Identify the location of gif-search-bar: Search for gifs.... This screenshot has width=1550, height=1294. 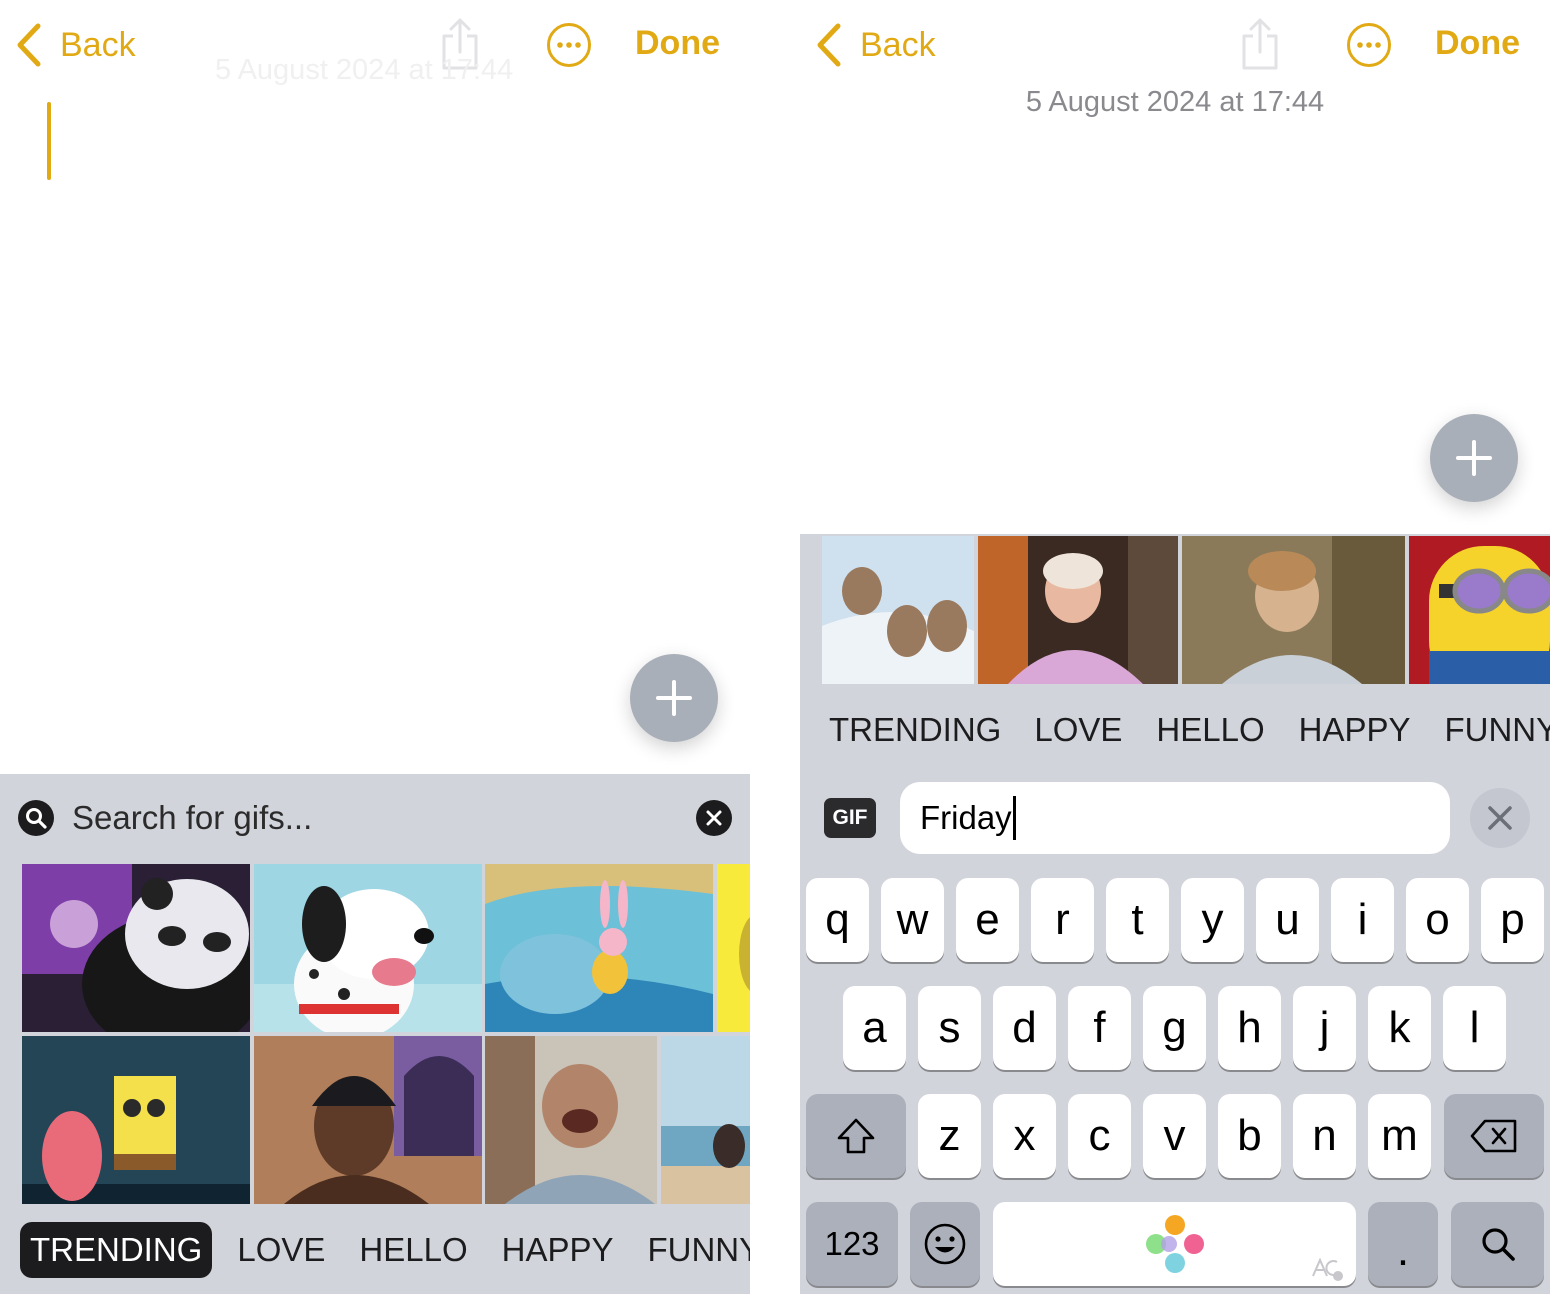
(375, 818).